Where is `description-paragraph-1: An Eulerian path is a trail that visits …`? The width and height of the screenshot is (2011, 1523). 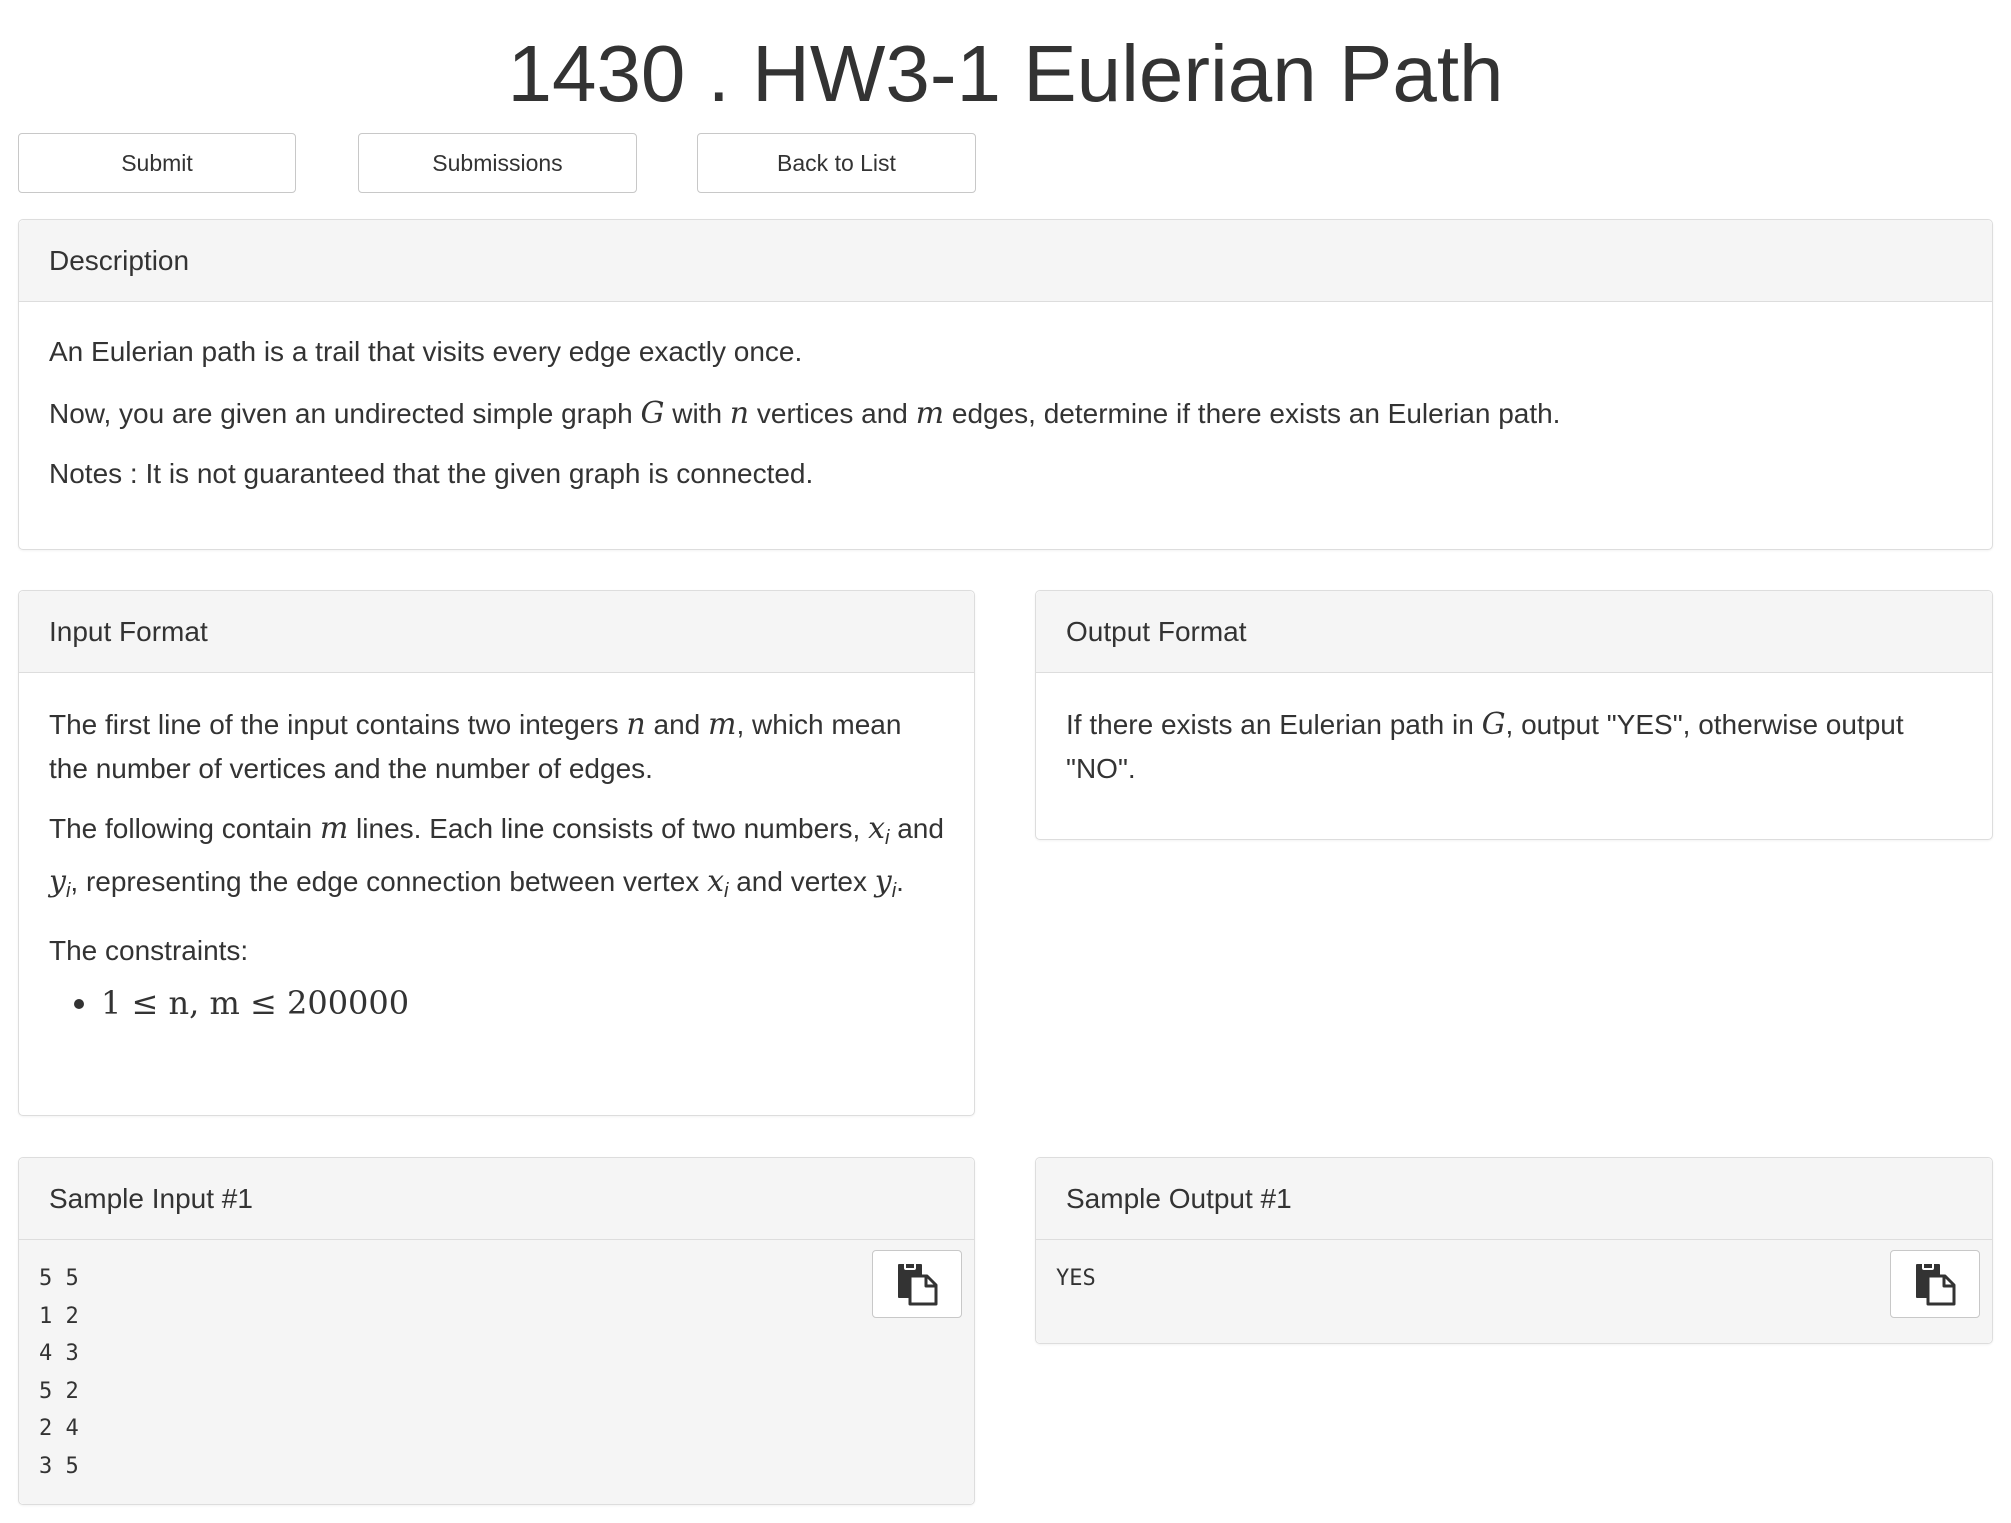 description-paragraph-1: An Eulerian path is a trail that visits … is located at coordinates (426, 351).